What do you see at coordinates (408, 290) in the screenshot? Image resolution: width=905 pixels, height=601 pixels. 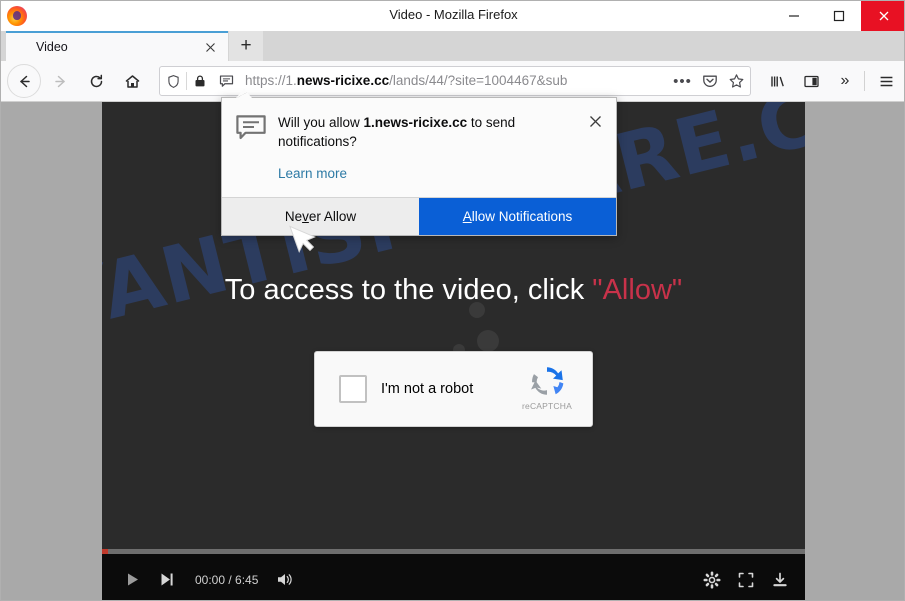 I see `headline-prefix: To access to the video, click` at bounding box center [408, 290].